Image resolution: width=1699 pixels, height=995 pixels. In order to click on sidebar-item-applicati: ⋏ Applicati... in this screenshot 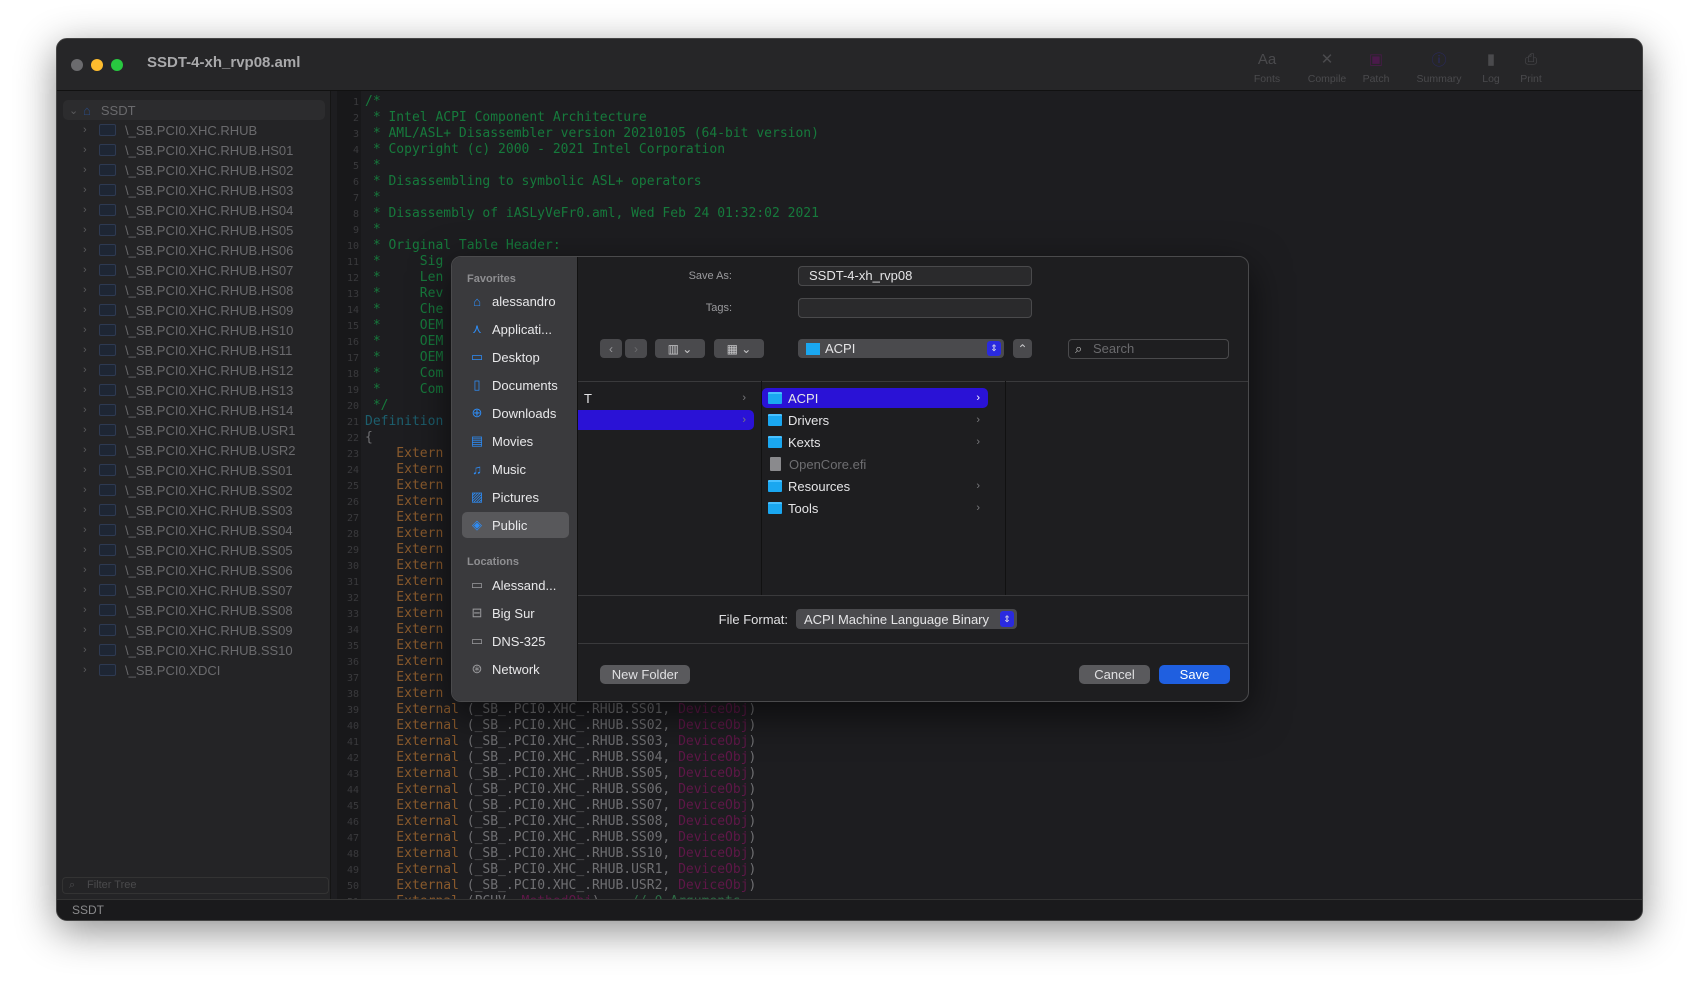, I will do `click(515, 329)`.